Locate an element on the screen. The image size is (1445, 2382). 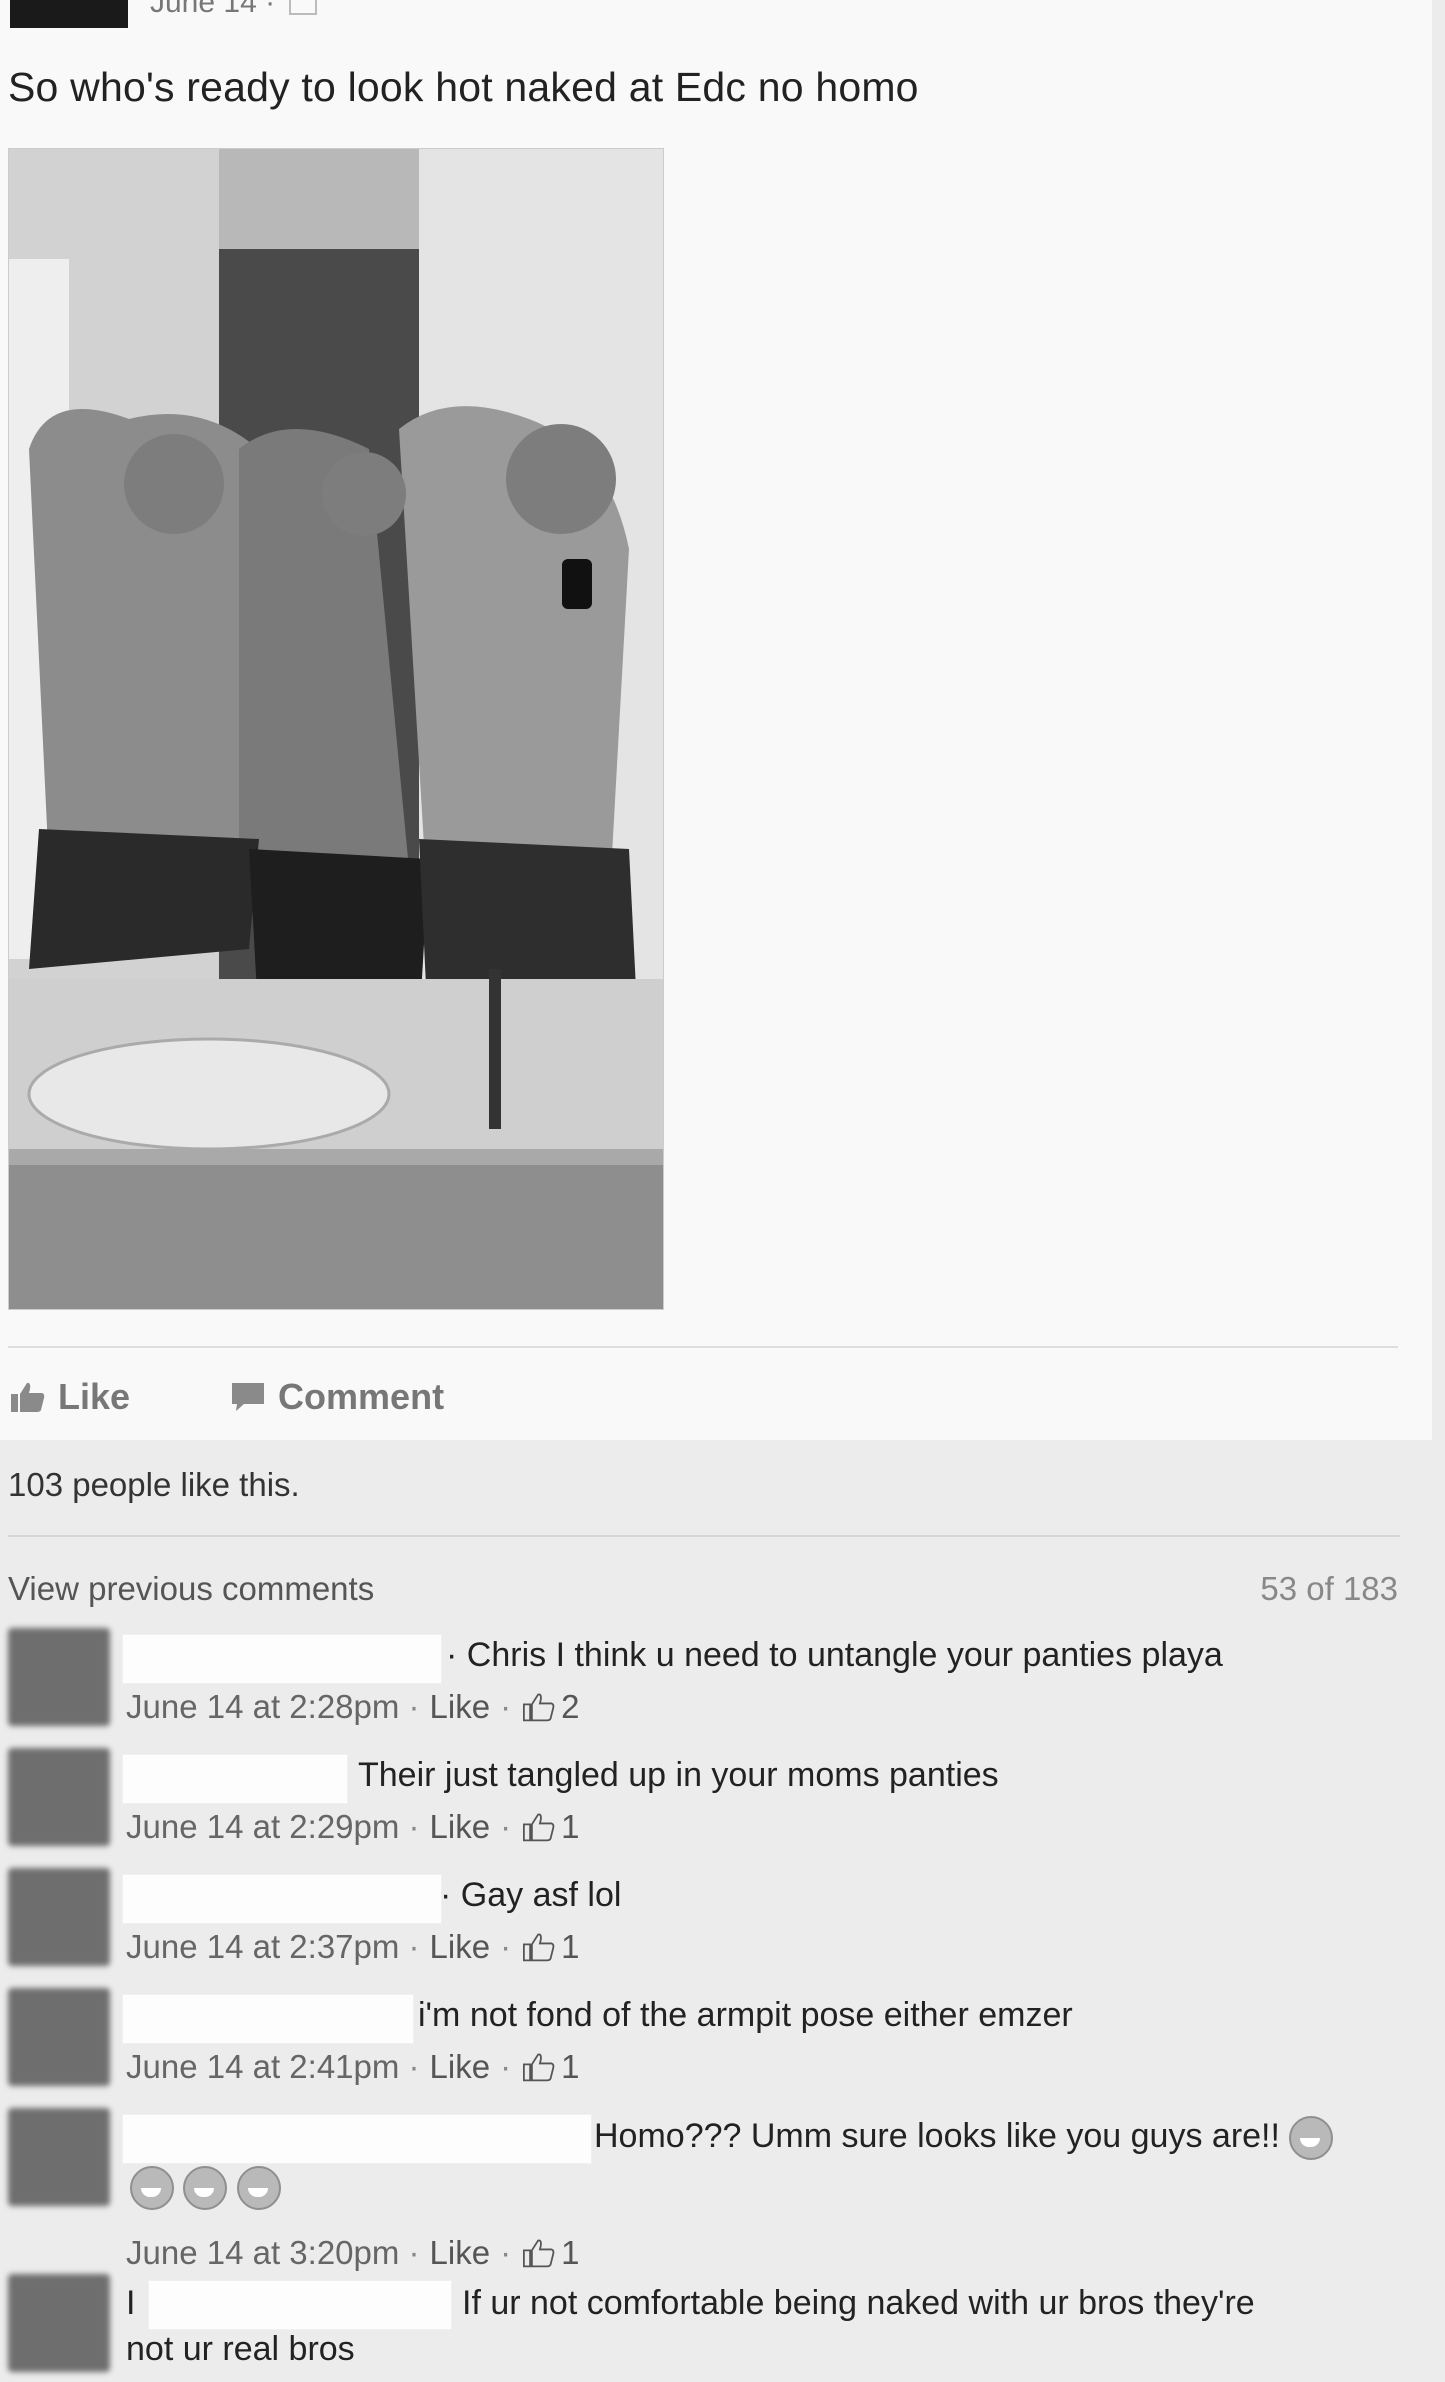
like-button: Like is located at coordinates (70, 1397).